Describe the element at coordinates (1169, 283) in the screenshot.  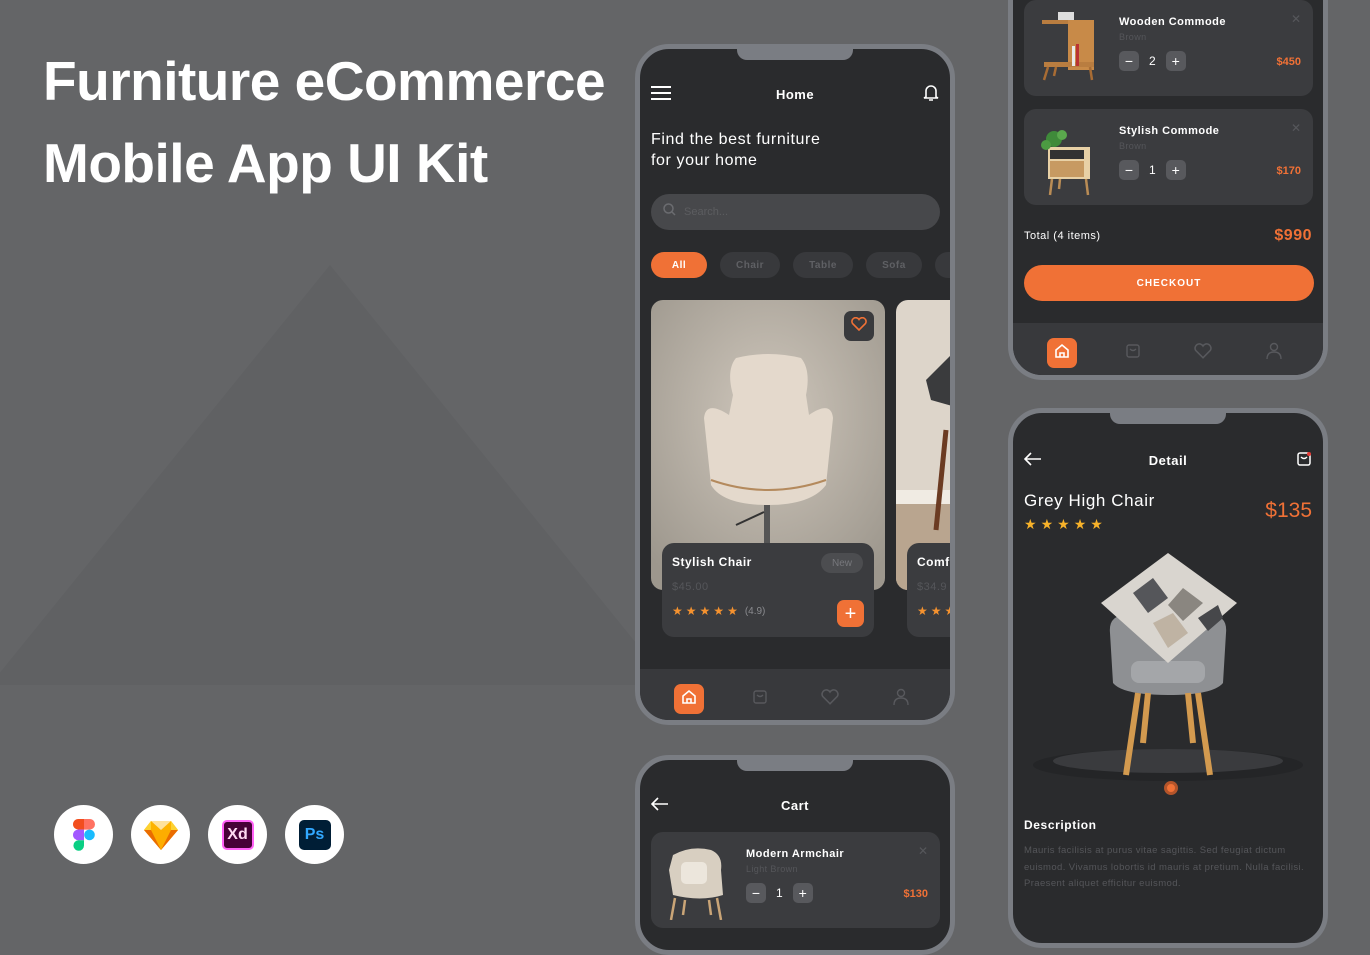
I see `checkout-button: CHECKOUT` at that location.